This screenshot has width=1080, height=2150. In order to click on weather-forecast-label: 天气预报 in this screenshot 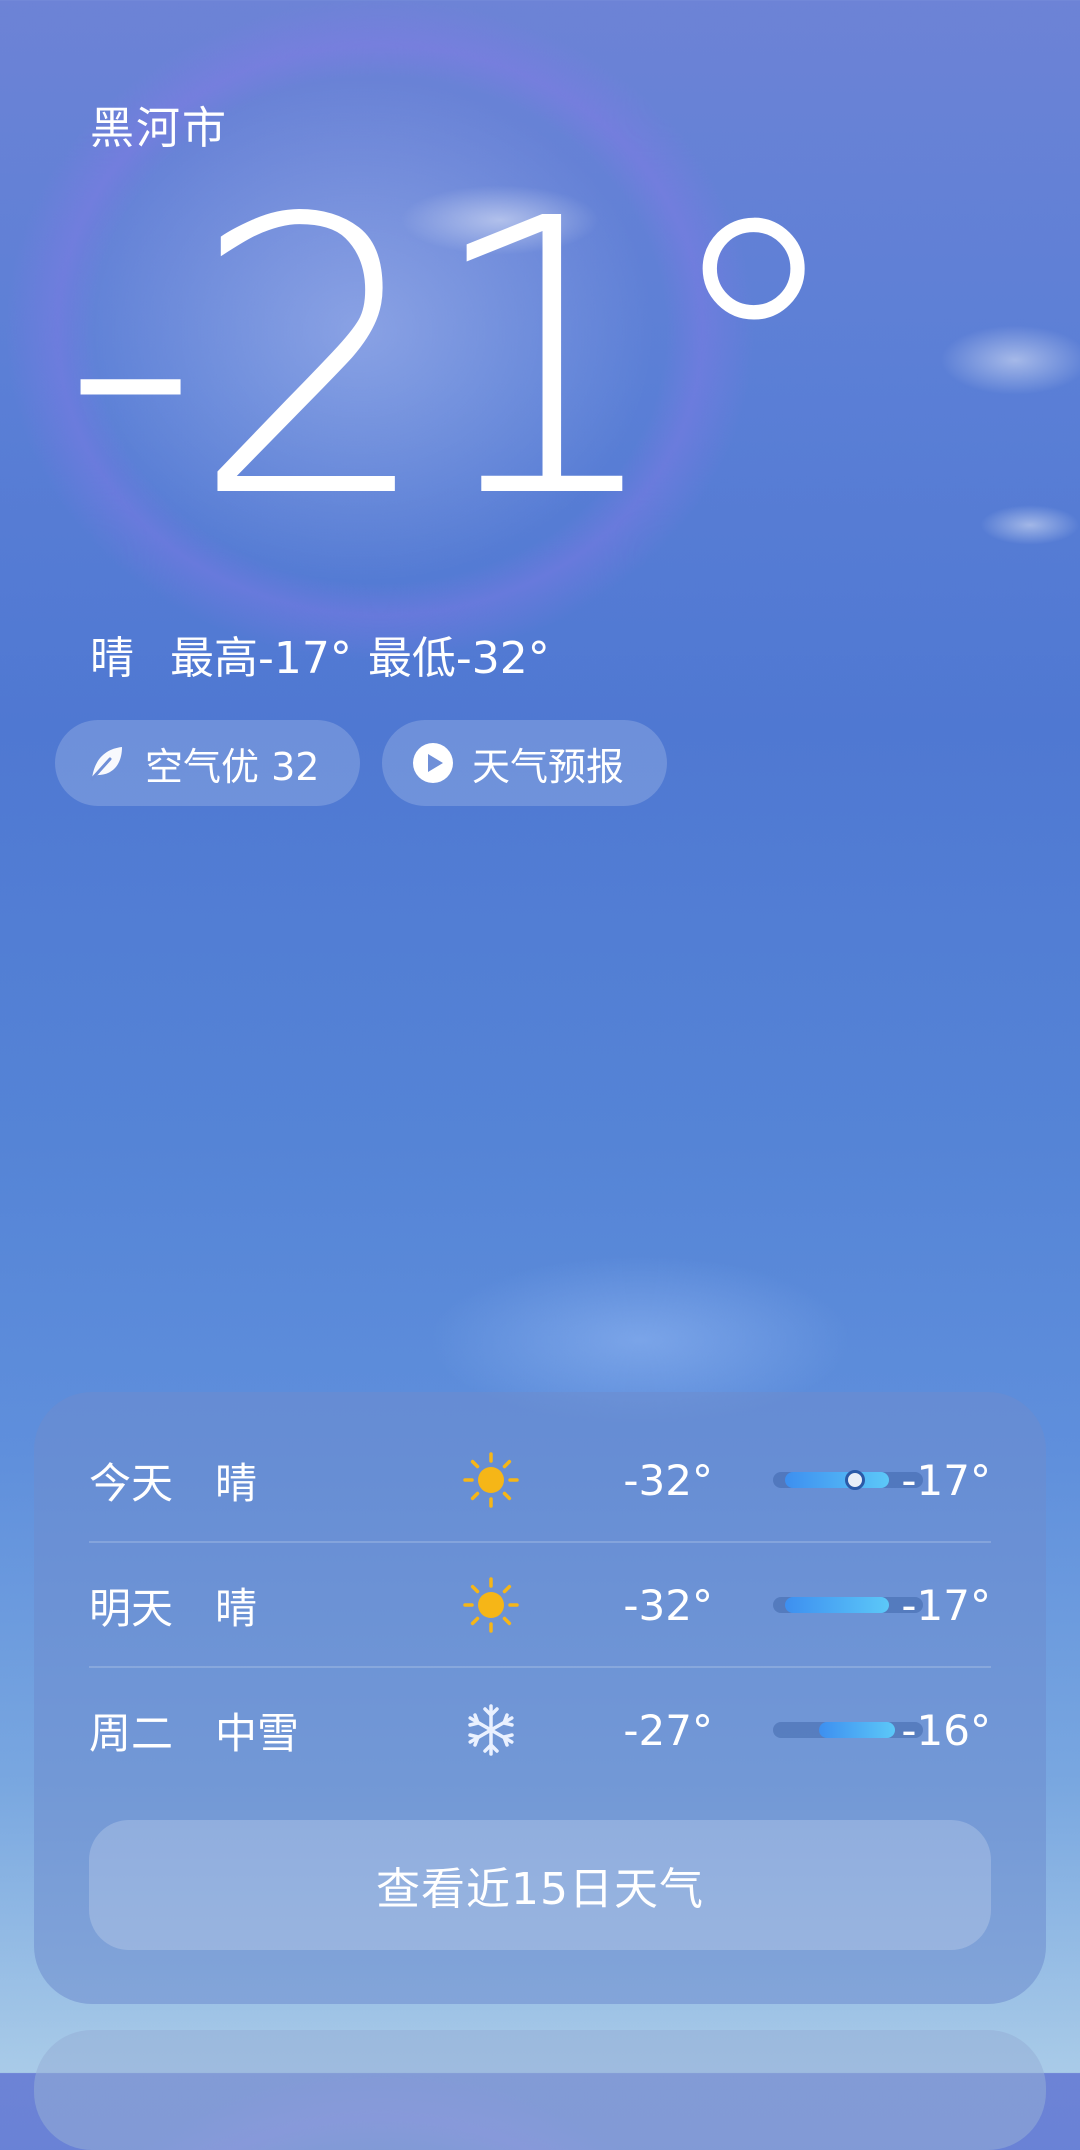, I will do `click(548, 766)`.